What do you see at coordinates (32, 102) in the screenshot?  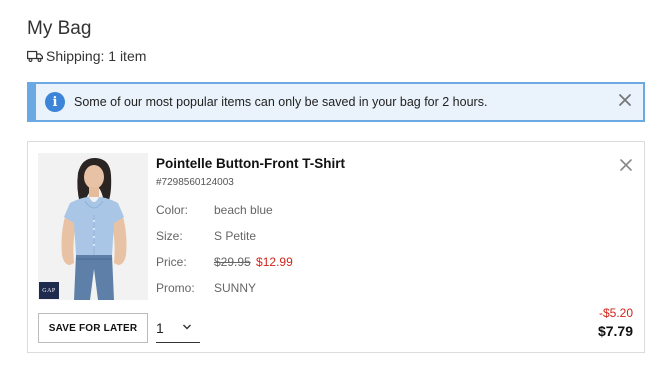 I see `notice-accent-stripe` at bounding box center [32, 102].